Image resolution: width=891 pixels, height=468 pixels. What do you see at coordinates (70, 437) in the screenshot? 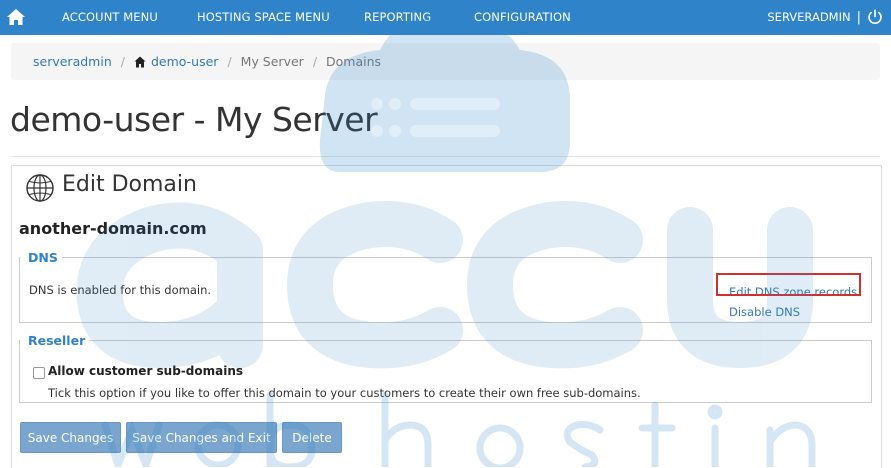
I see `save-changes-button: Save Changes` at bounding box center [70, 437].